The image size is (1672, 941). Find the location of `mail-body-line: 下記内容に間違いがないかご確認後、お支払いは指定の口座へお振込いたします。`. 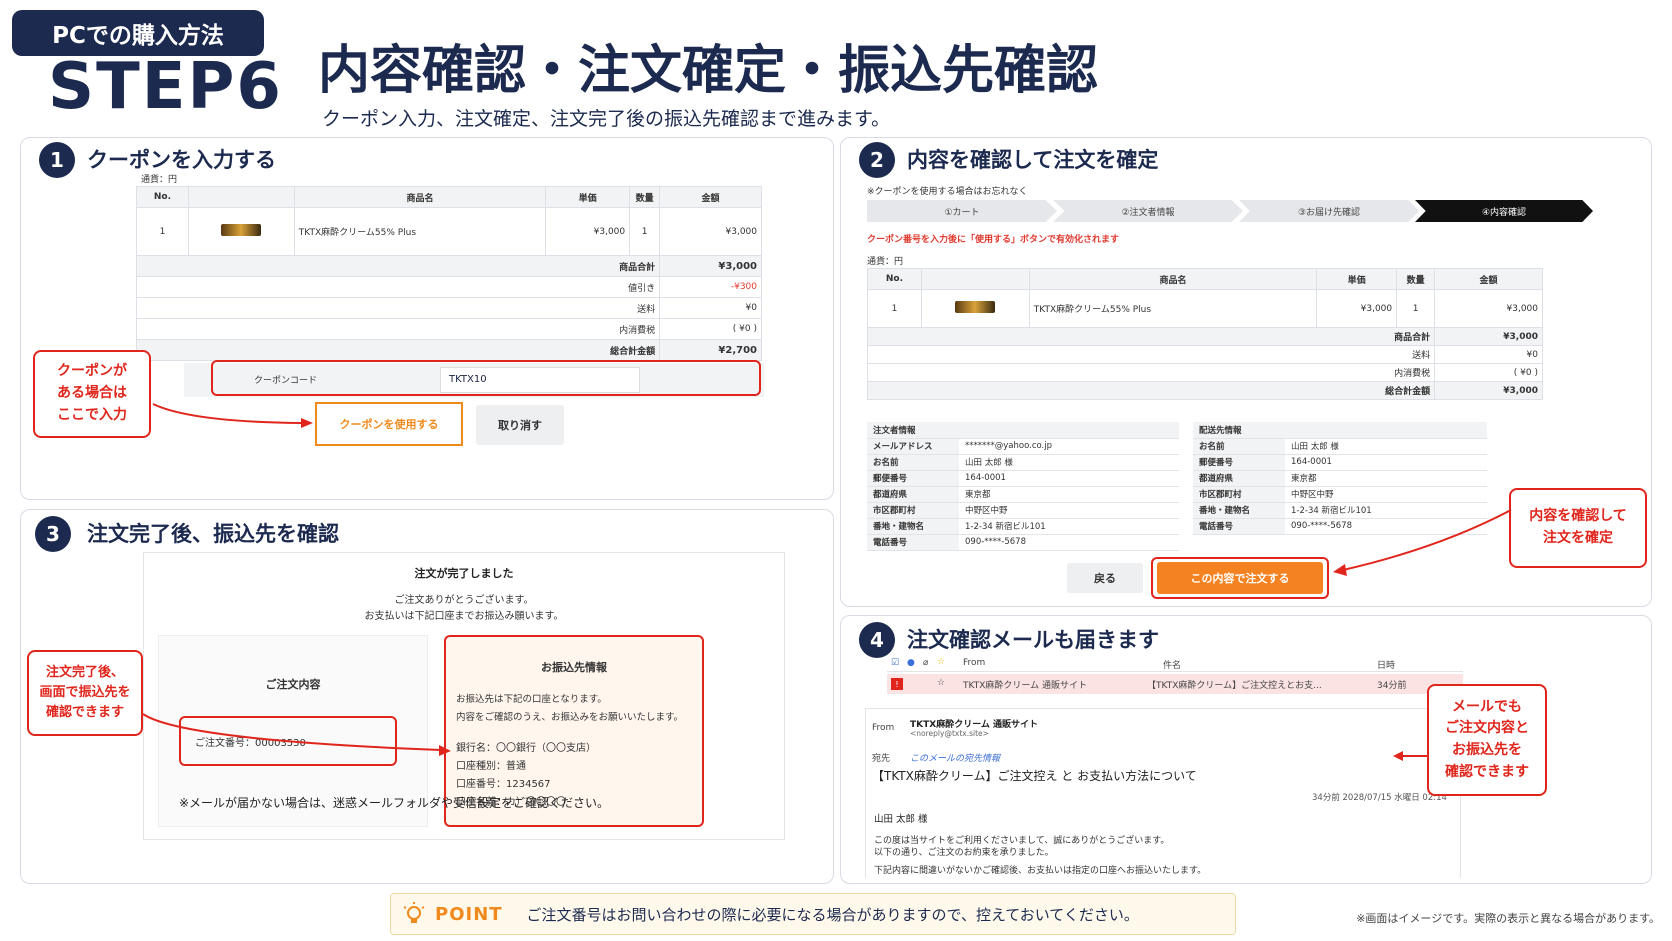

mail-body-line: 下記内容に間違いがないかご確認後、お支払いは指定の口座へお振込いたします。 is located at coordinates (1040, 871).